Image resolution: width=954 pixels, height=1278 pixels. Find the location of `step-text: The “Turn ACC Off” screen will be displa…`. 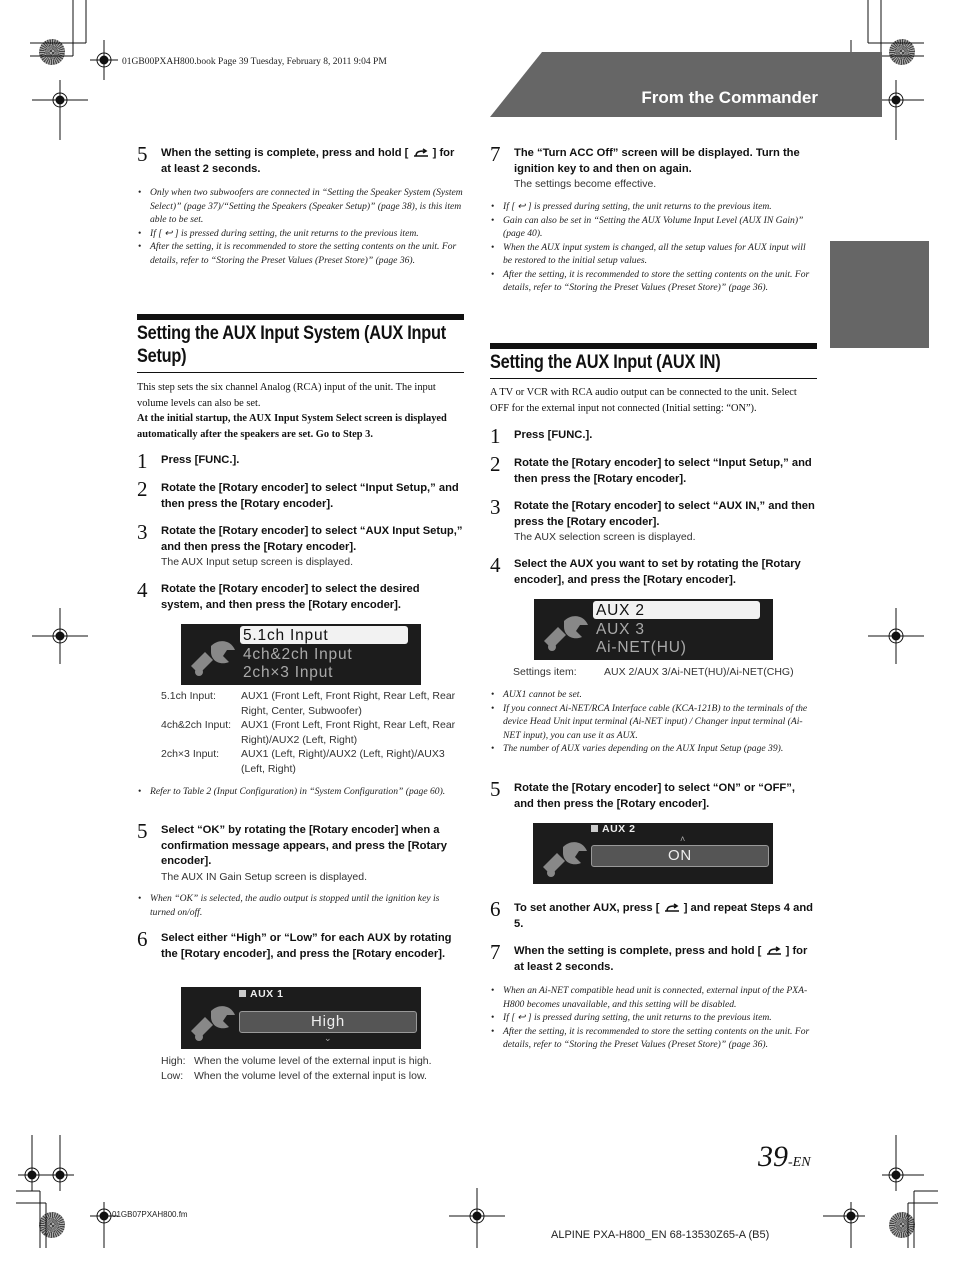

step-text: The “Turn ACC Off” screen will be displa… is located at coordinates (657, 161).